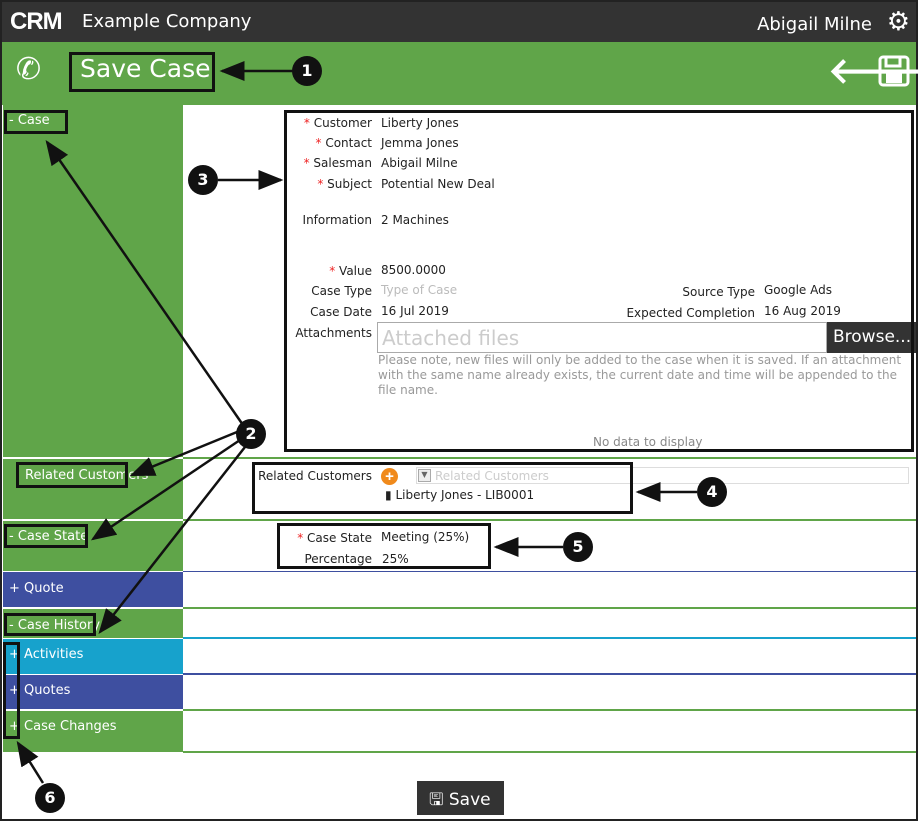  I want to click on annotation-marker-6: 6, so click(50, 798).